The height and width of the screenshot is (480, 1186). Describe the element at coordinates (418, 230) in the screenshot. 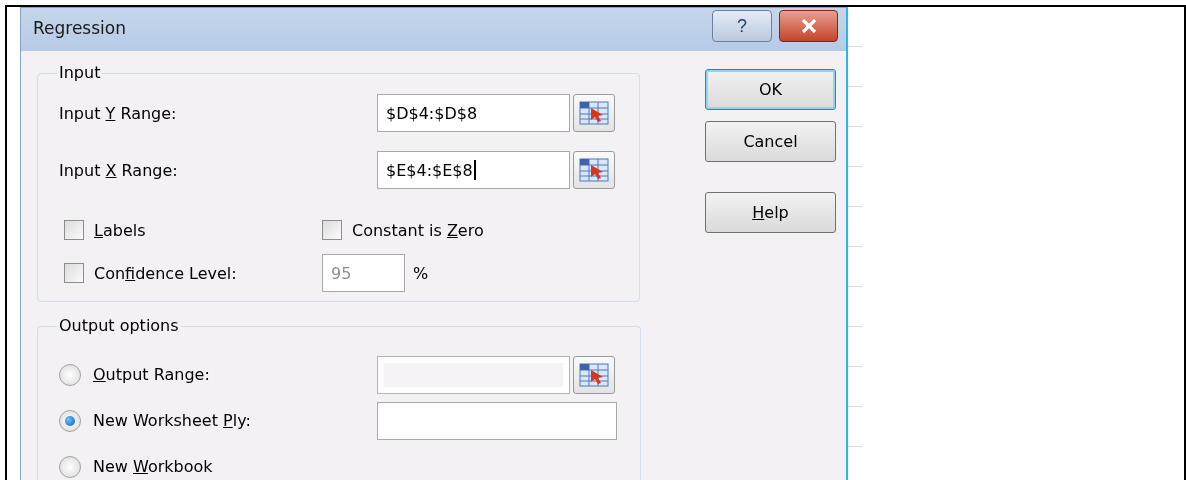

I see `checkbox-label: Constant is Zero` at that location.